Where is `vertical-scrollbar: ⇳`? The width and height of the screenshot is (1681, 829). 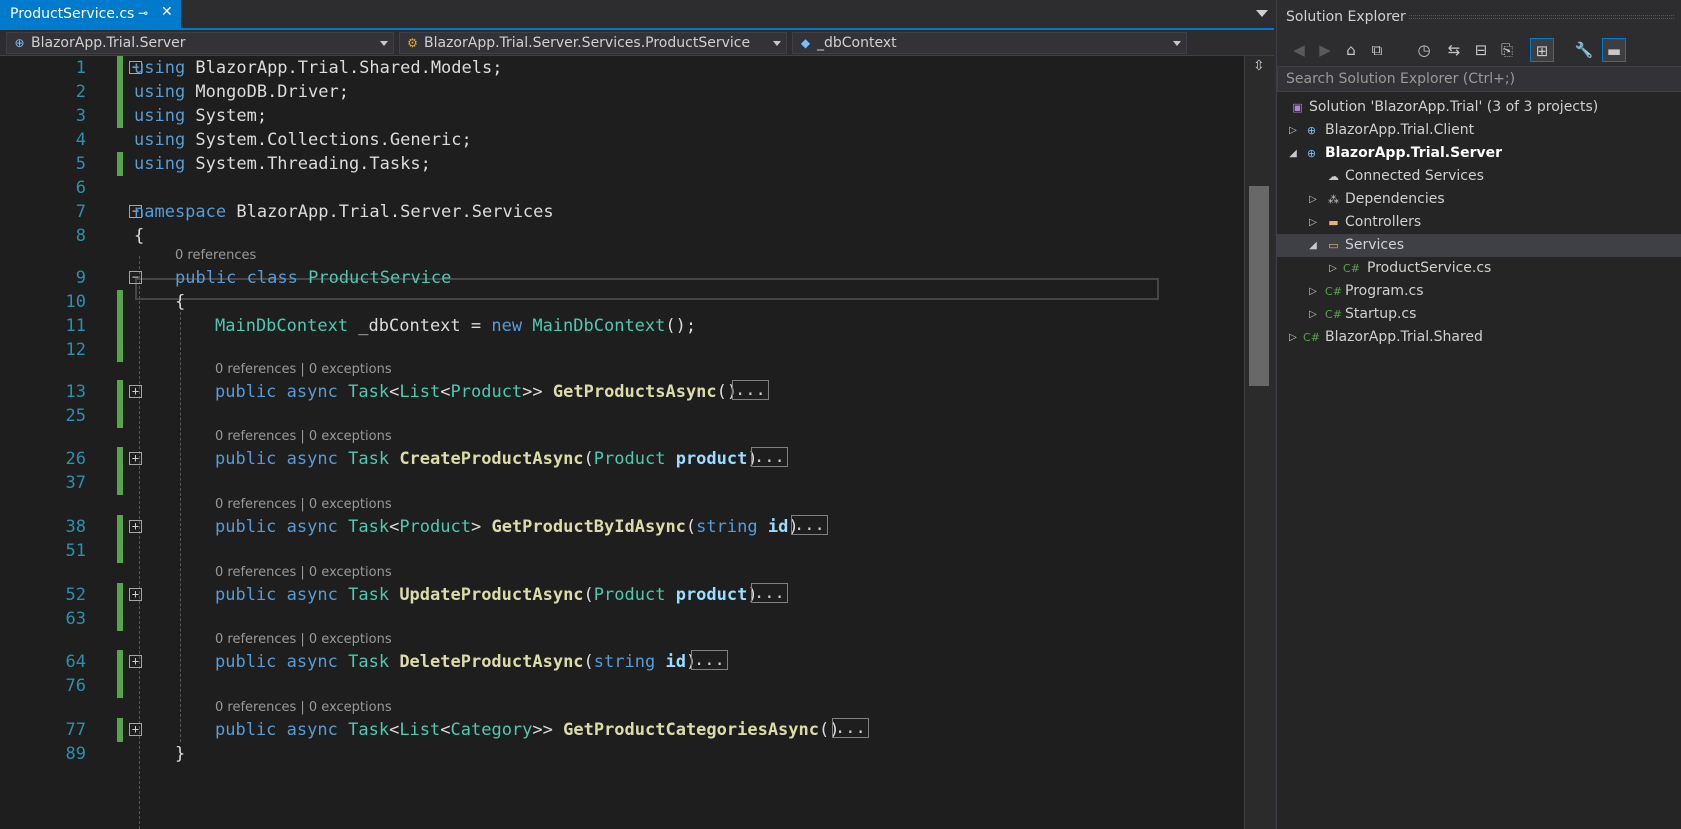 vertical-scrollbar: ⇳ is located at coordinates (1259, 442).